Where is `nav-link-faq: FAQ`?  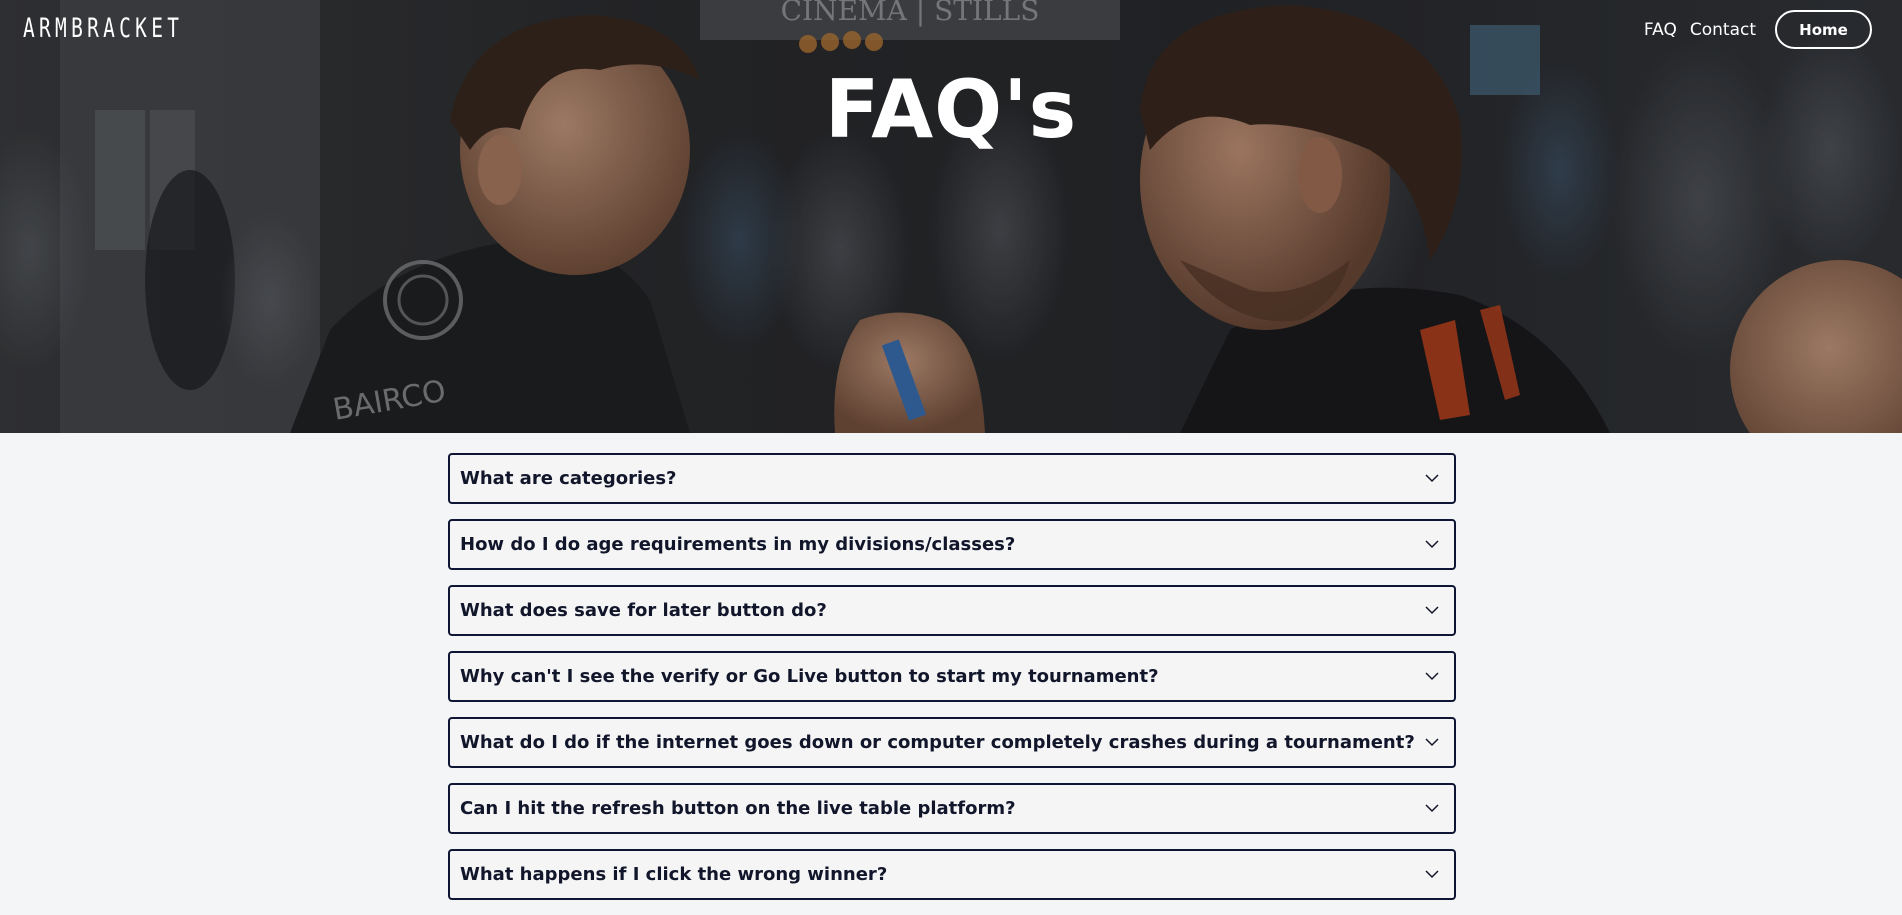 nav-link-faq: FAQ is located at coordinates (1660, 30).